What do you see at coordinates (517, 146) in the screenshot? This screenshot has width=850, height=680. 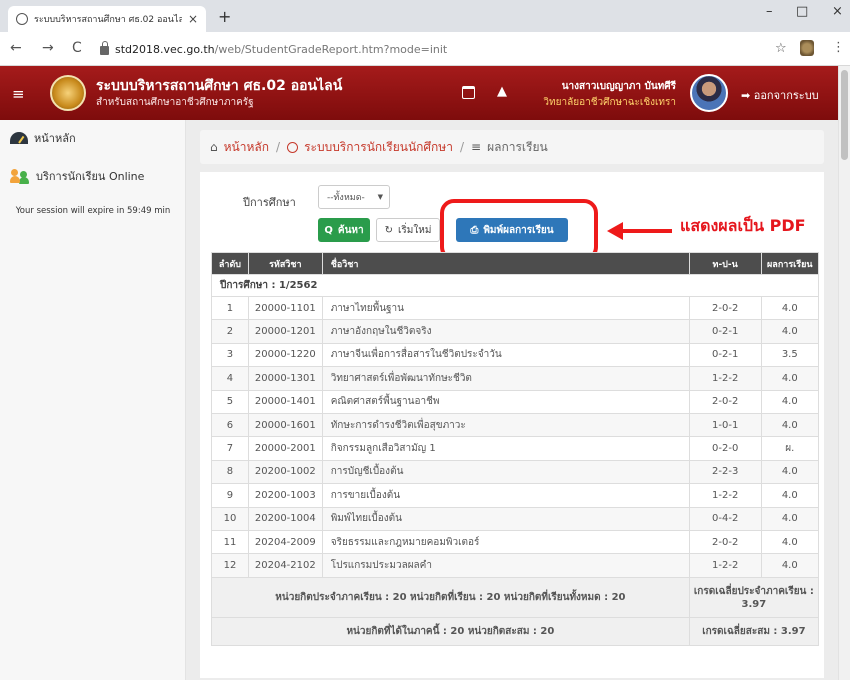 I see `breadcrumb-current: ผลการเรียน` at bounding box center [517, 146].